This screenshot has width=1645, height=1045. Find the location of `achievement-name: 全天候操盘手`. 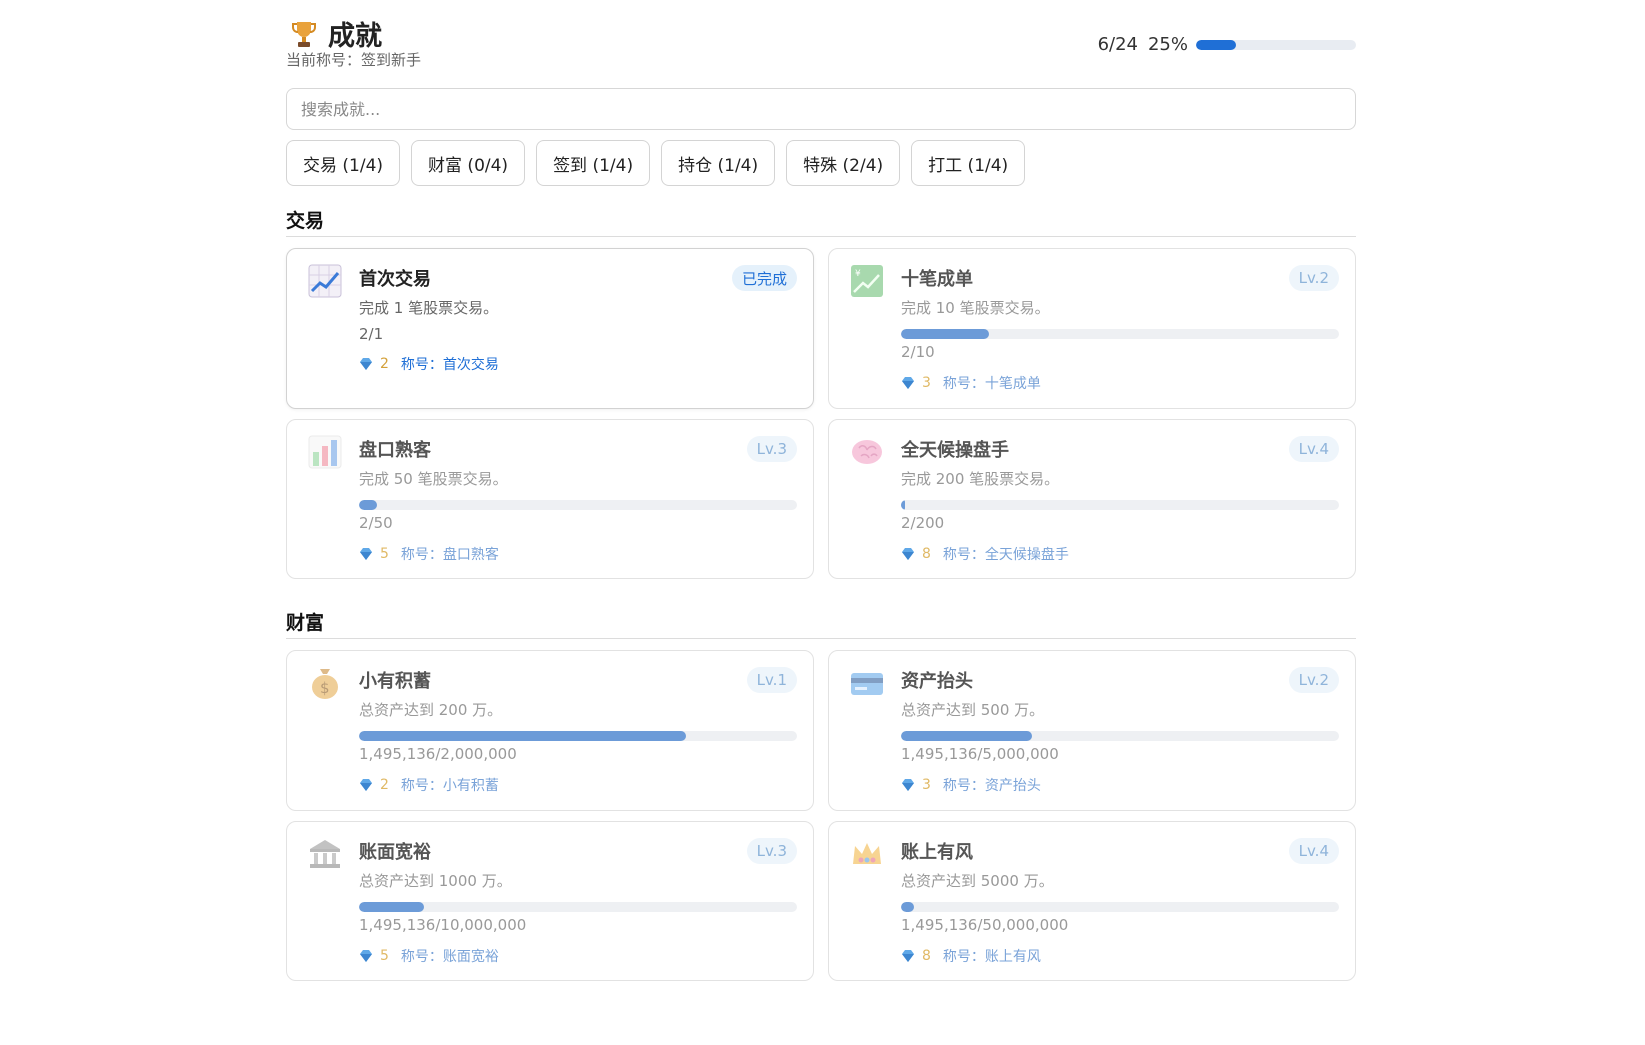

achievement-name: 全天候操盘手 is located at coordinates (955, 450).